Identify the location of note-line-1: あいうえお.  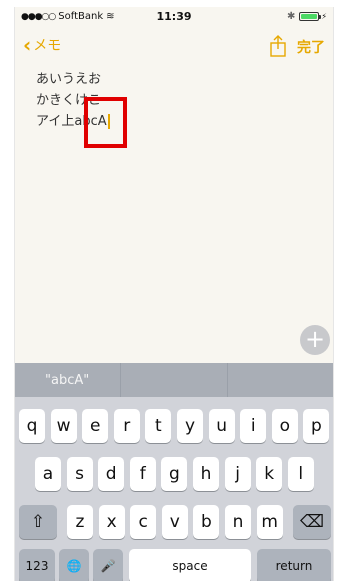
(69, 79).